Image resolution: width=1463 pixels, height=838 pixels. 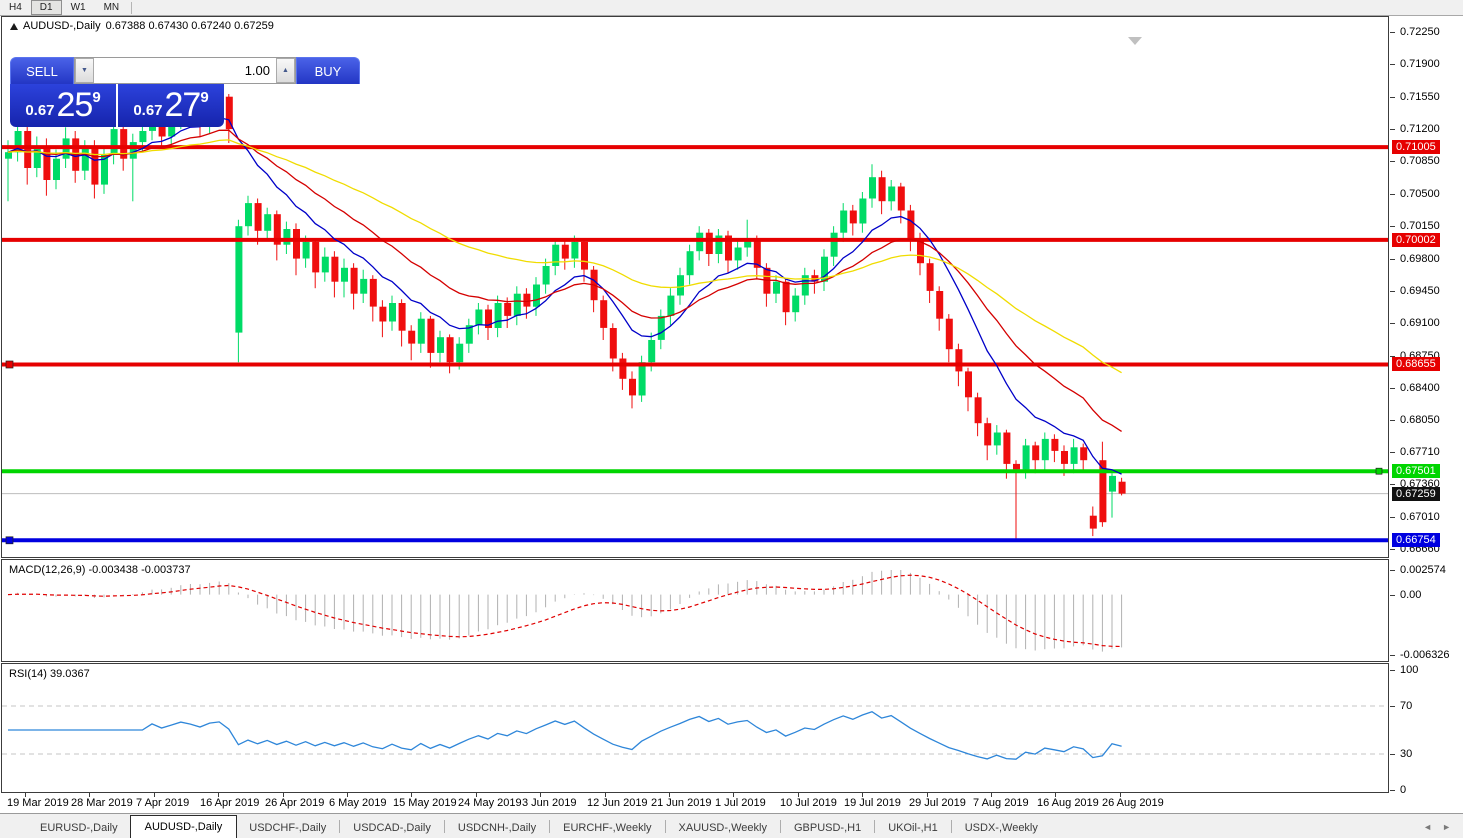 What do you see at coordinates (1135, 41) in the screenshot?
I see `chart-shift-marker-icon` at bounding box center [1135, 41].